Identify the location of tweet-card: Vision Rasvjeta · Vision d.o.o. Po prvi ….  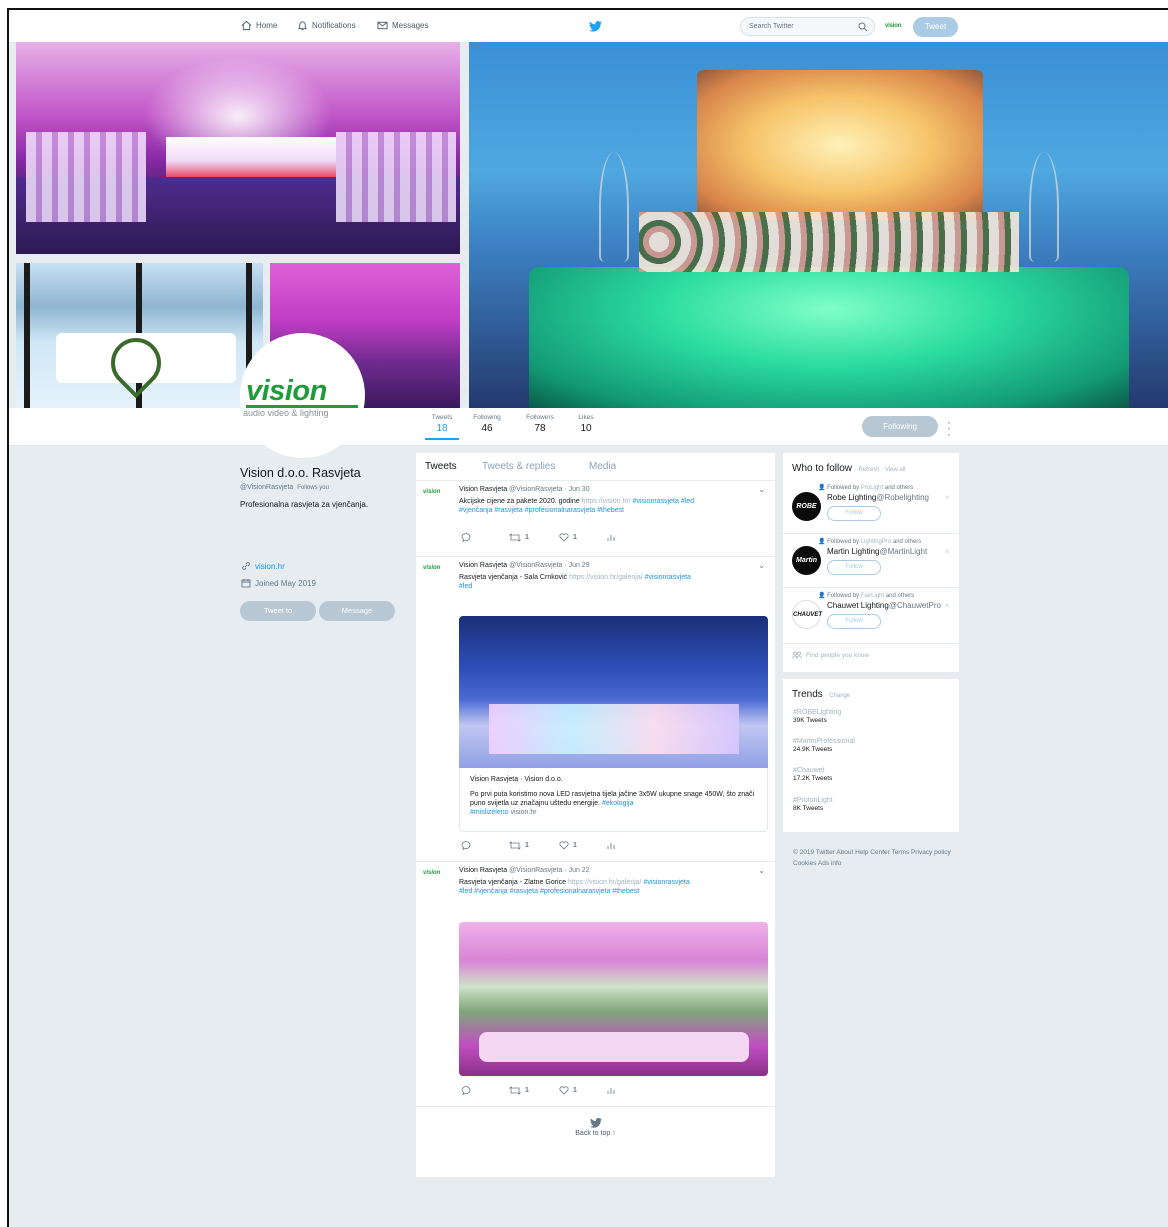
(613, 800).